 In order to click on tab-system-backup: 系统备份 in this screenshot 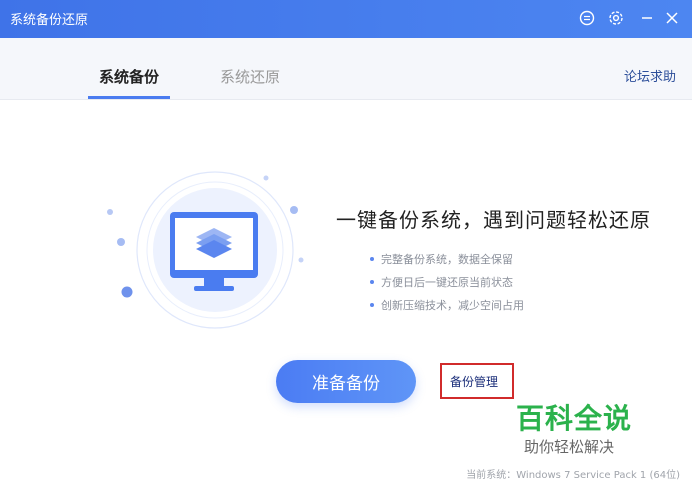, I will do `click(129, 76)`.